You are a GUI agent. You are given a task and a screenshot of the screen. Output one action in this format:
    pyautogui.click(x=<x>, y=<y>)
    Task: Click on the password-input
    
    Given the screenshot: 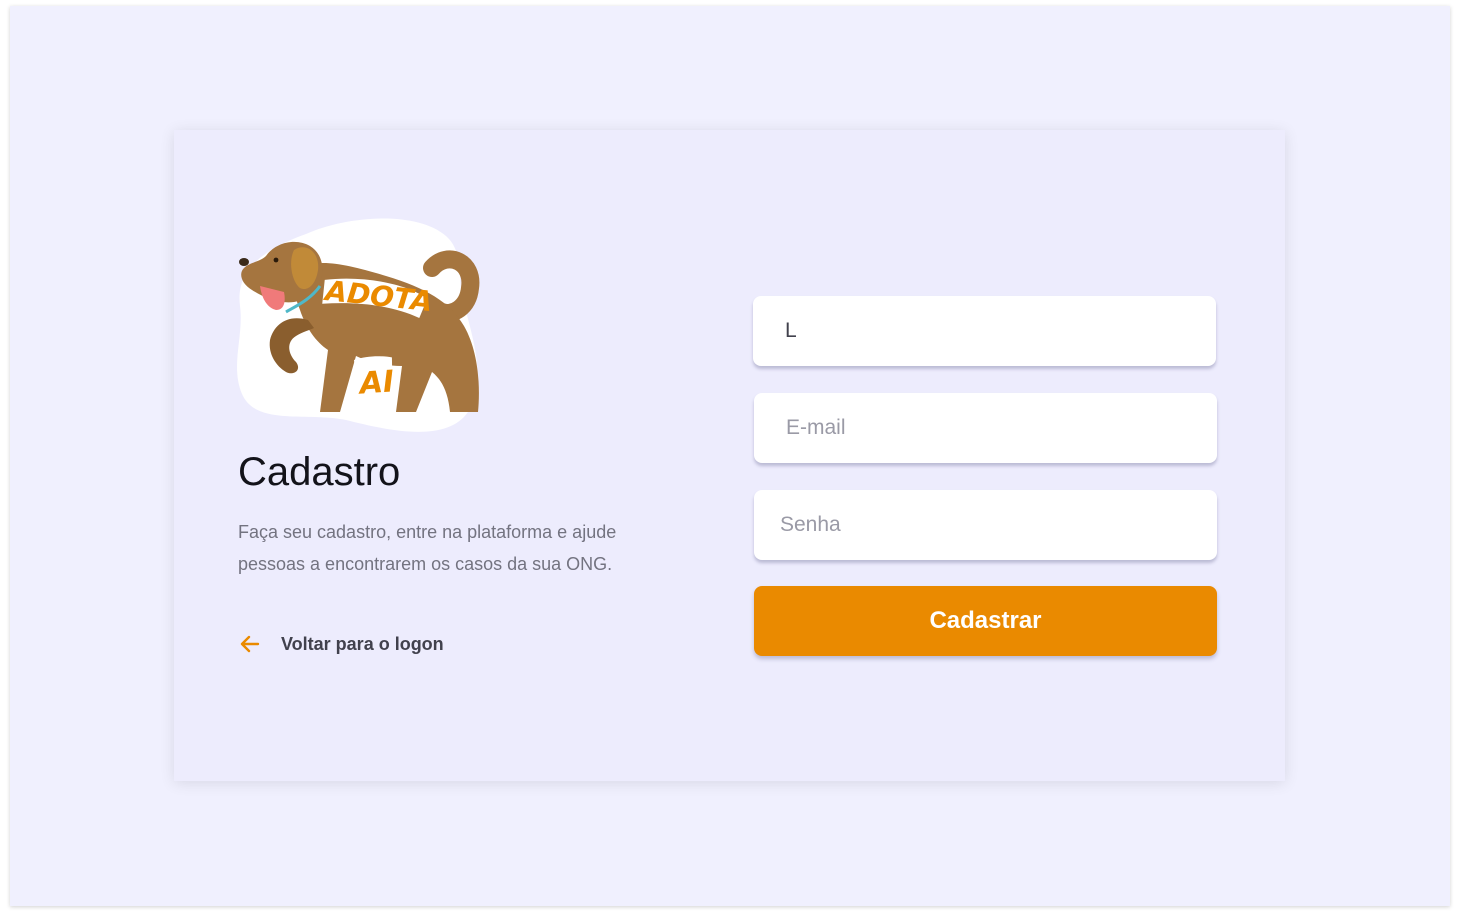 What is the action you would take?
    pyautogui.click(x=985, y=525)
    